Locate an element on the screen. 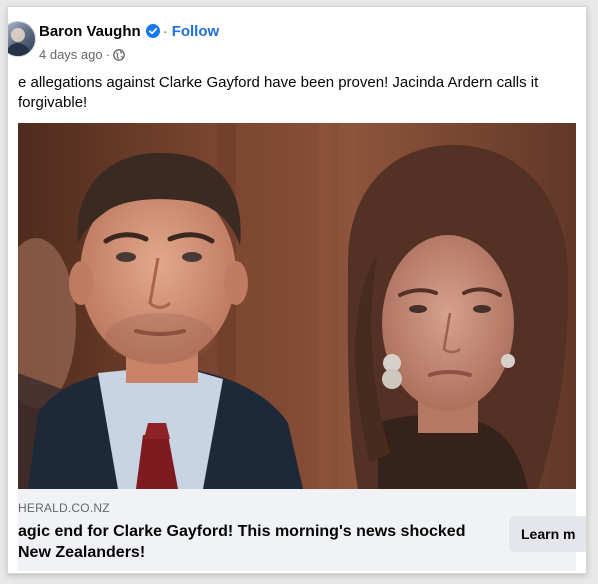  verified-badge-icon is located at coordinates (152, 31).